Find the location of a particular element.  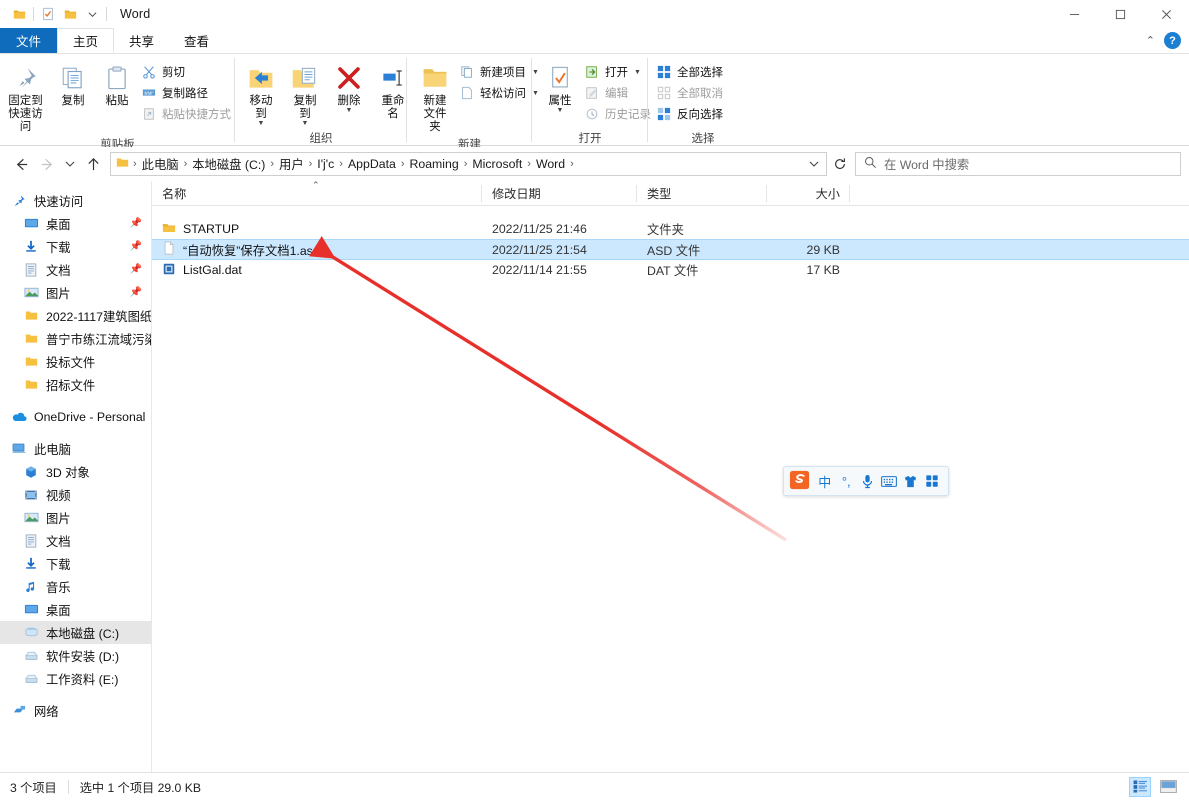

properties-icon is located at coordinates (48, 14).